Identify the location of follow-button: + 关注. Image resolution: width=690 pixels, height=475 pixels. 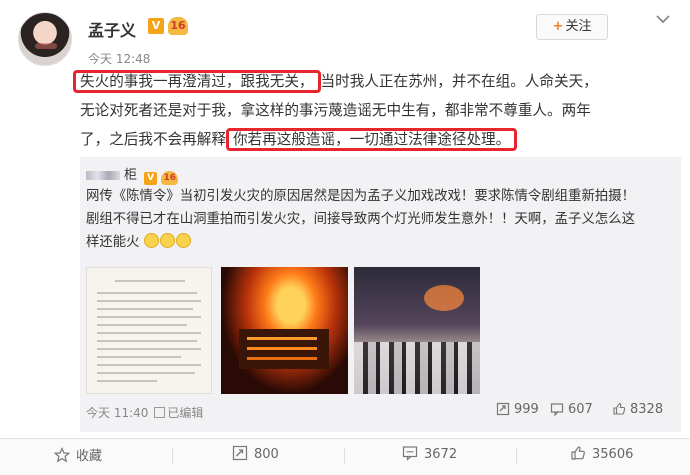
(572, 27).